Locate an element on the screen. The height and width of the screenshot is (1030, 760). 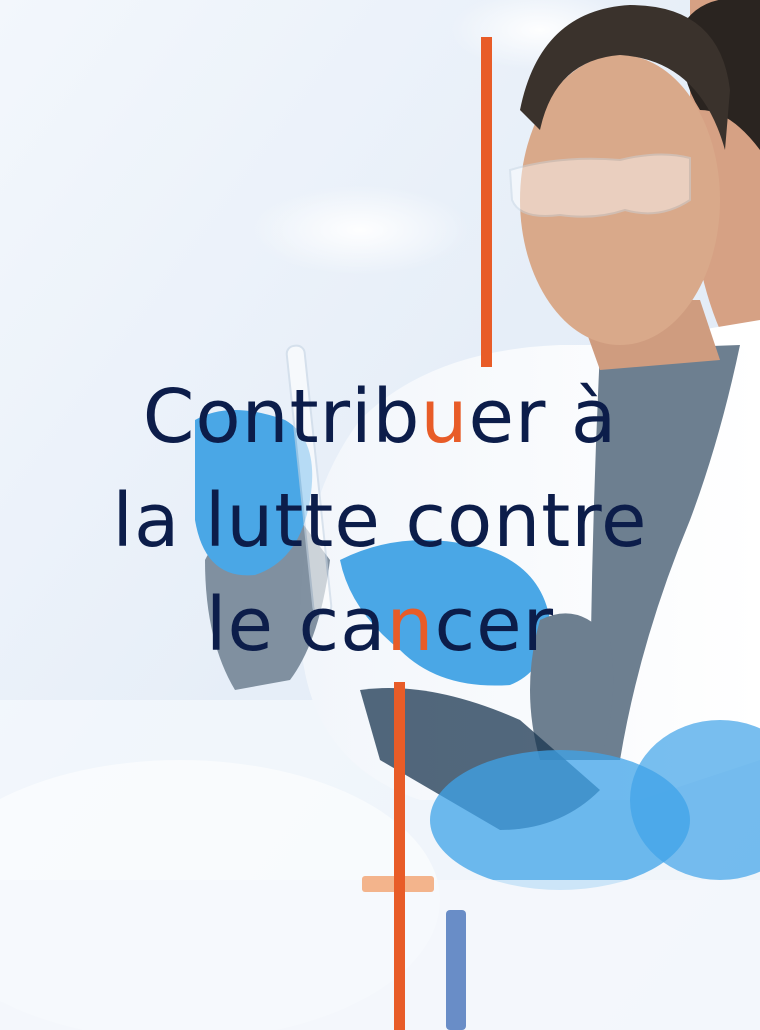
headline-line-1: Contribuer à is located at coordinates (380, 417).